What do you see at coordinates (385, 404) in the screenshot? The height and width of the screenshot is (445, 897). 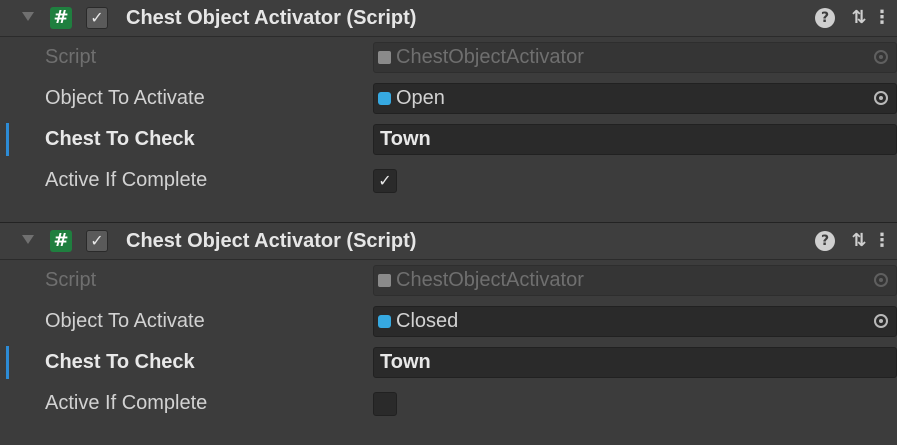 I see `active-if-complete-checkbox` at bounding box center [385, 404].